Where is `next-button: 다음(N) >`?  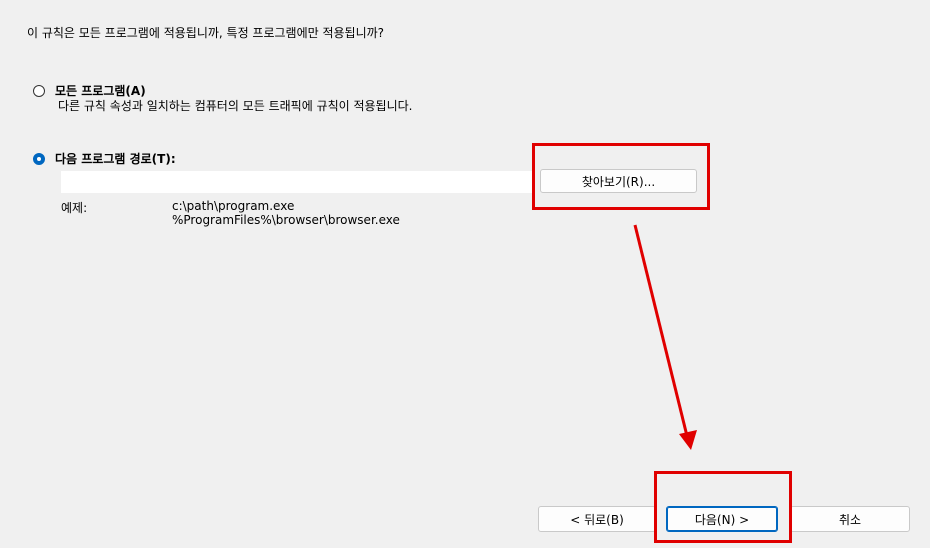
next-button: 다음(N) > is located at coordinates (722, 519).